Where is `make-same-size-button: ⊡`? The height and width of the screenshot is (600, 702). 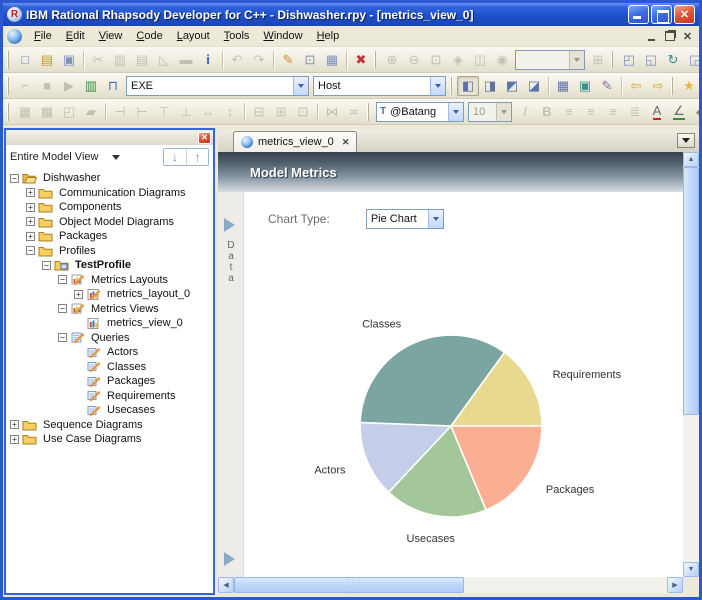
make-same-size-button: ⊡ is located at coordinates (303, 112).